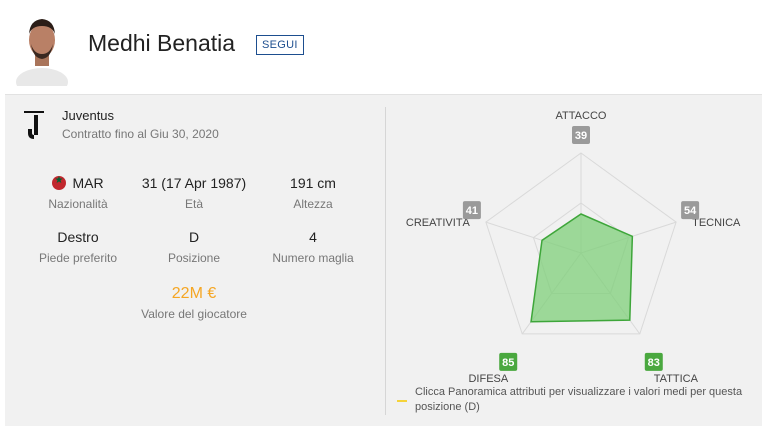 The height and width of the screenshot is (429, 767). I want to click on position-value: D, so click(194, 237).